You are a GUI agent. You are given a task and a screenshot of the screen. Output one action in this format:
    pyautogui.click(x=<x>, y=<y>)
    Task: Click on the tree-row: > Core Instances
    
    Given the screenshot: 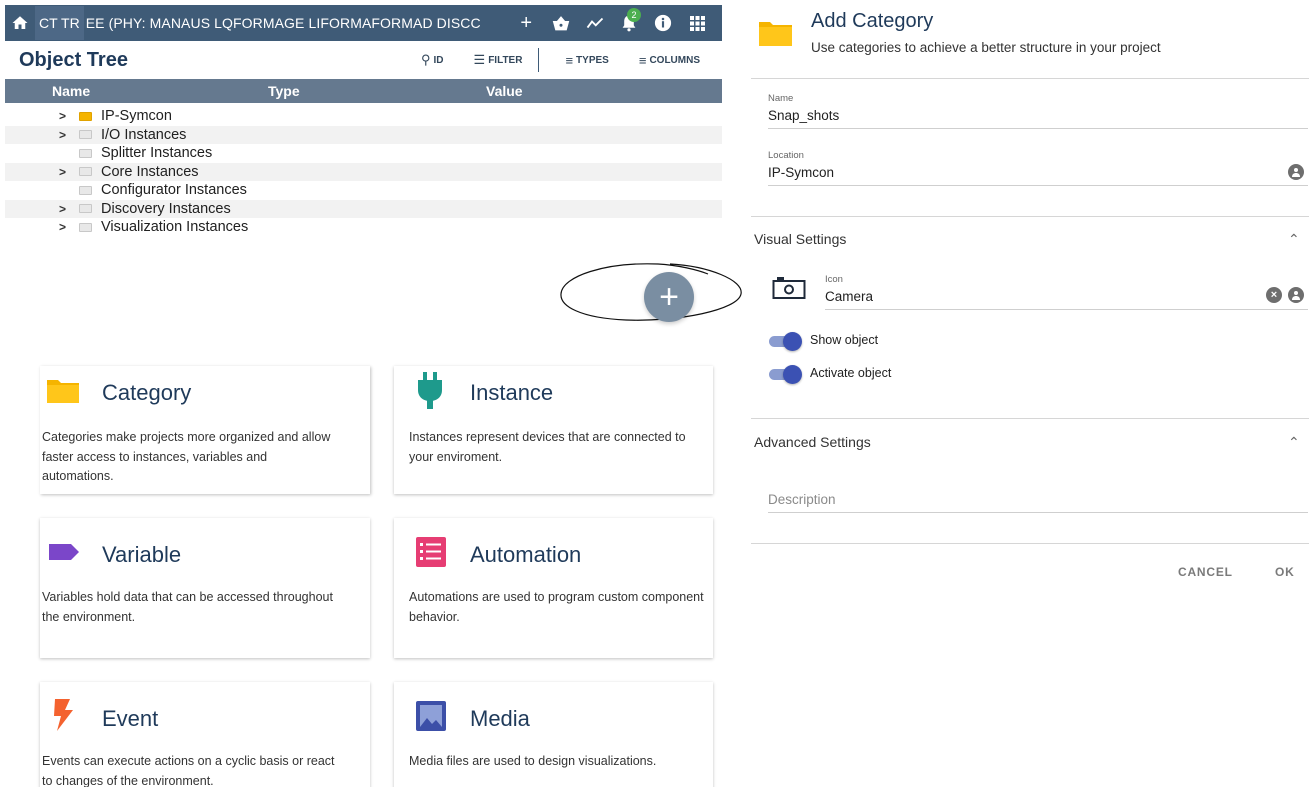 What is the action you would take?
    pyautogui.click(x=363, y=171)
    